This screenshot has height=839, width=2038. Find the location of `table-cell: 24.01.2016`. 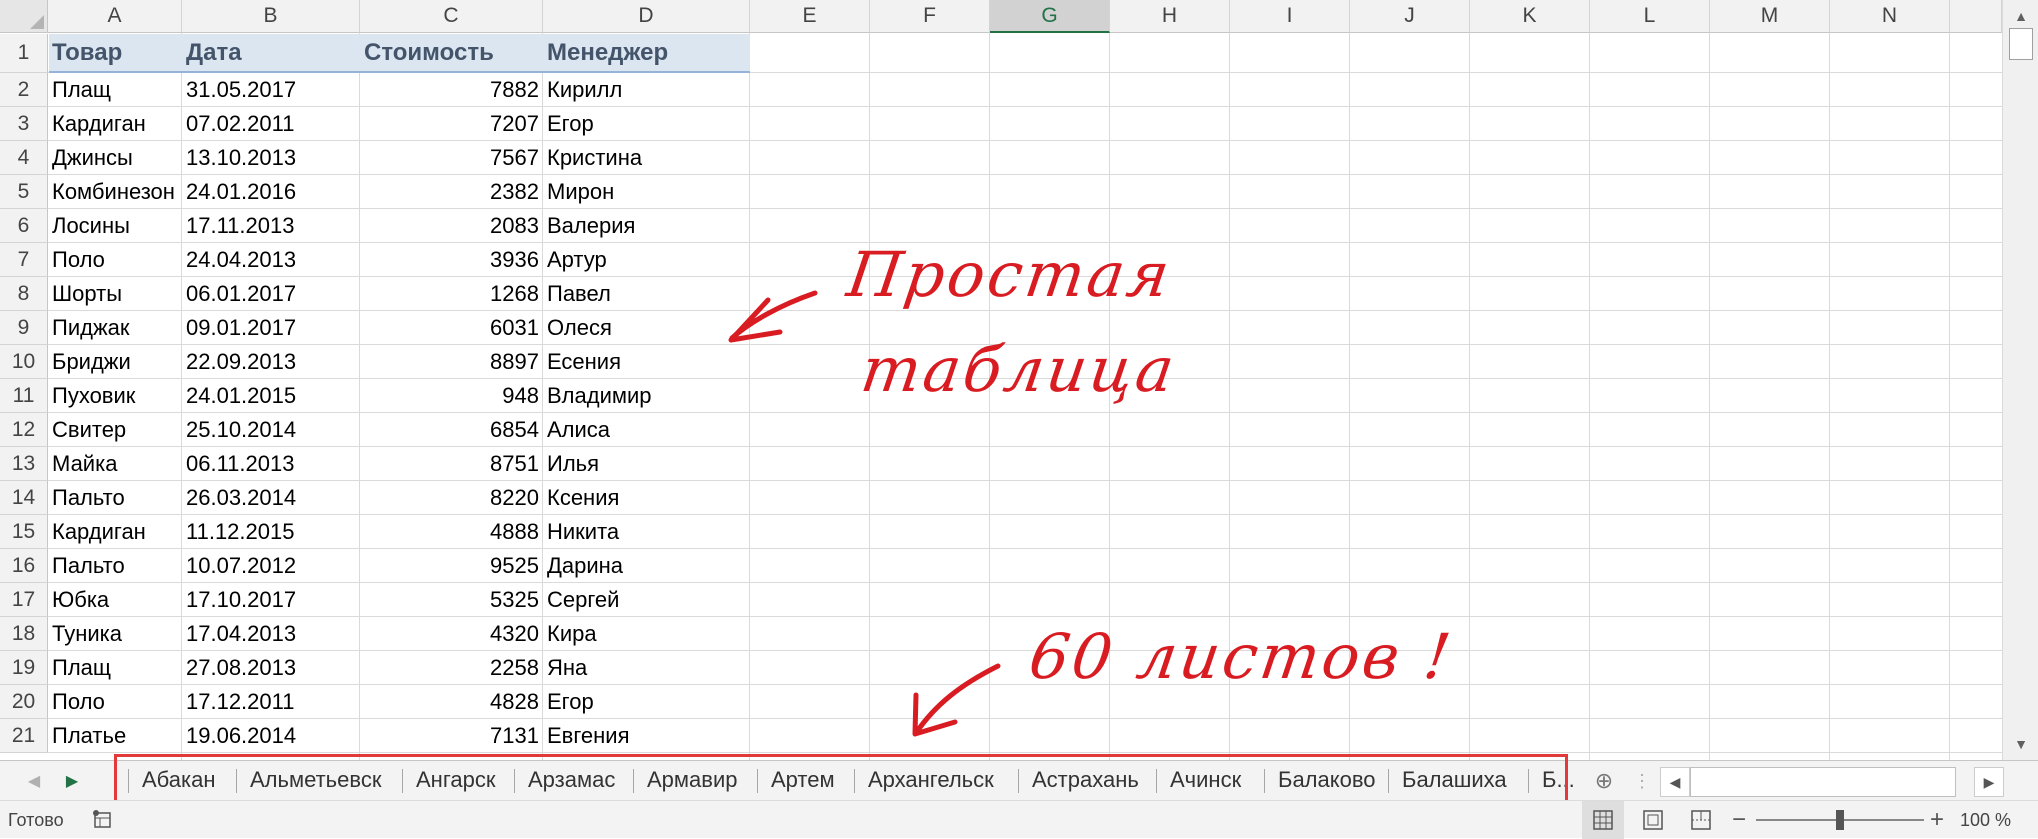

table-cell: 24.01.2016 is located at coordinates (241, 192).